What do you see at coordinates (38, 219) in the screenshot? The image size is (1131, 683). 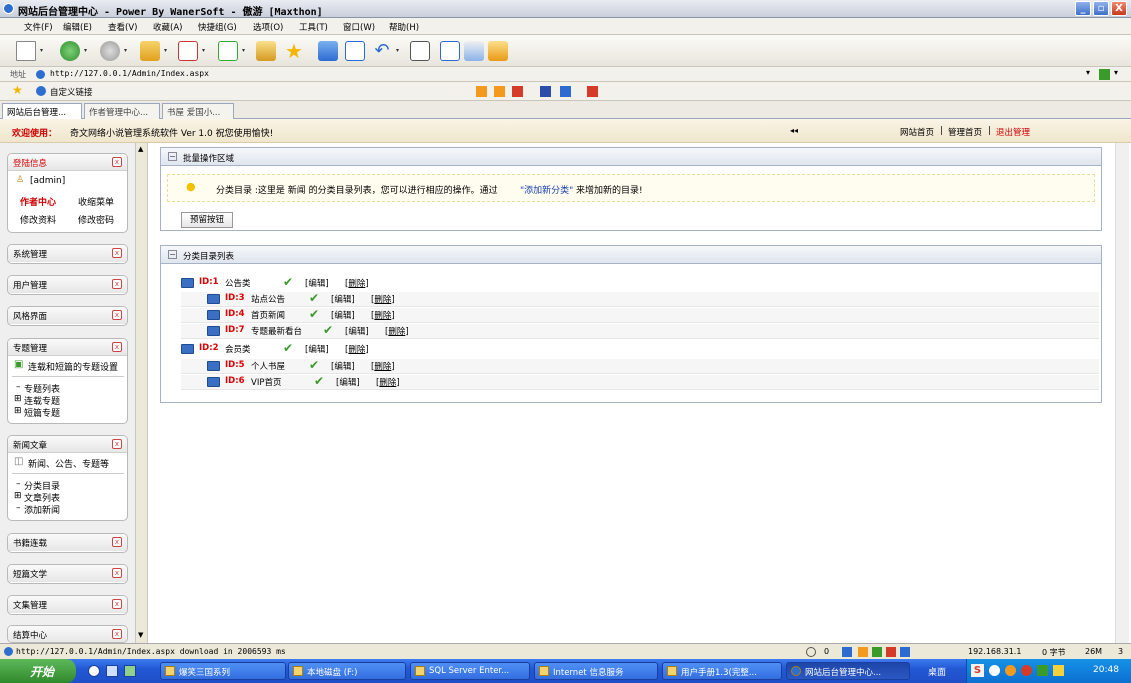 I see `edit-profile-link: 修改资料` at bounding box center [38, 219].